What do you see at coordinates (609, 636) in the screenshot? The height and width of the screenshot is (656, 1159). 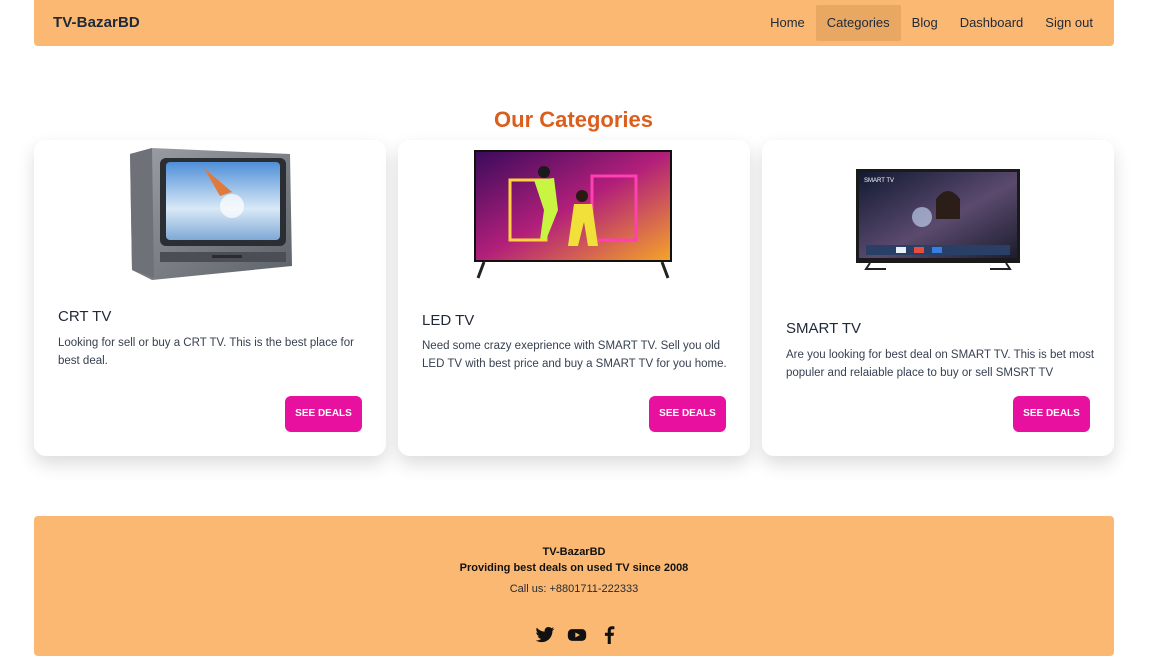 I see `facebook-icon` at bounding box center [609, 636].